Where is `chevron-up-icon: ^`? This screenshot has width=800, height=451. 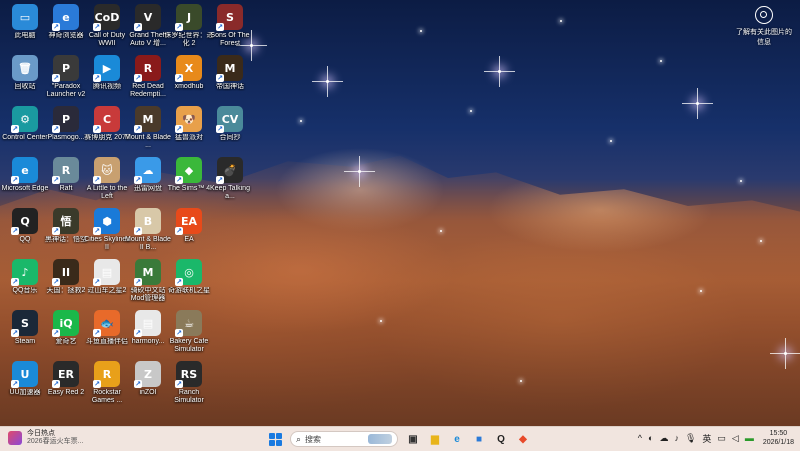 chevron-up-icon: ^ is located at coordinates (640, 438).